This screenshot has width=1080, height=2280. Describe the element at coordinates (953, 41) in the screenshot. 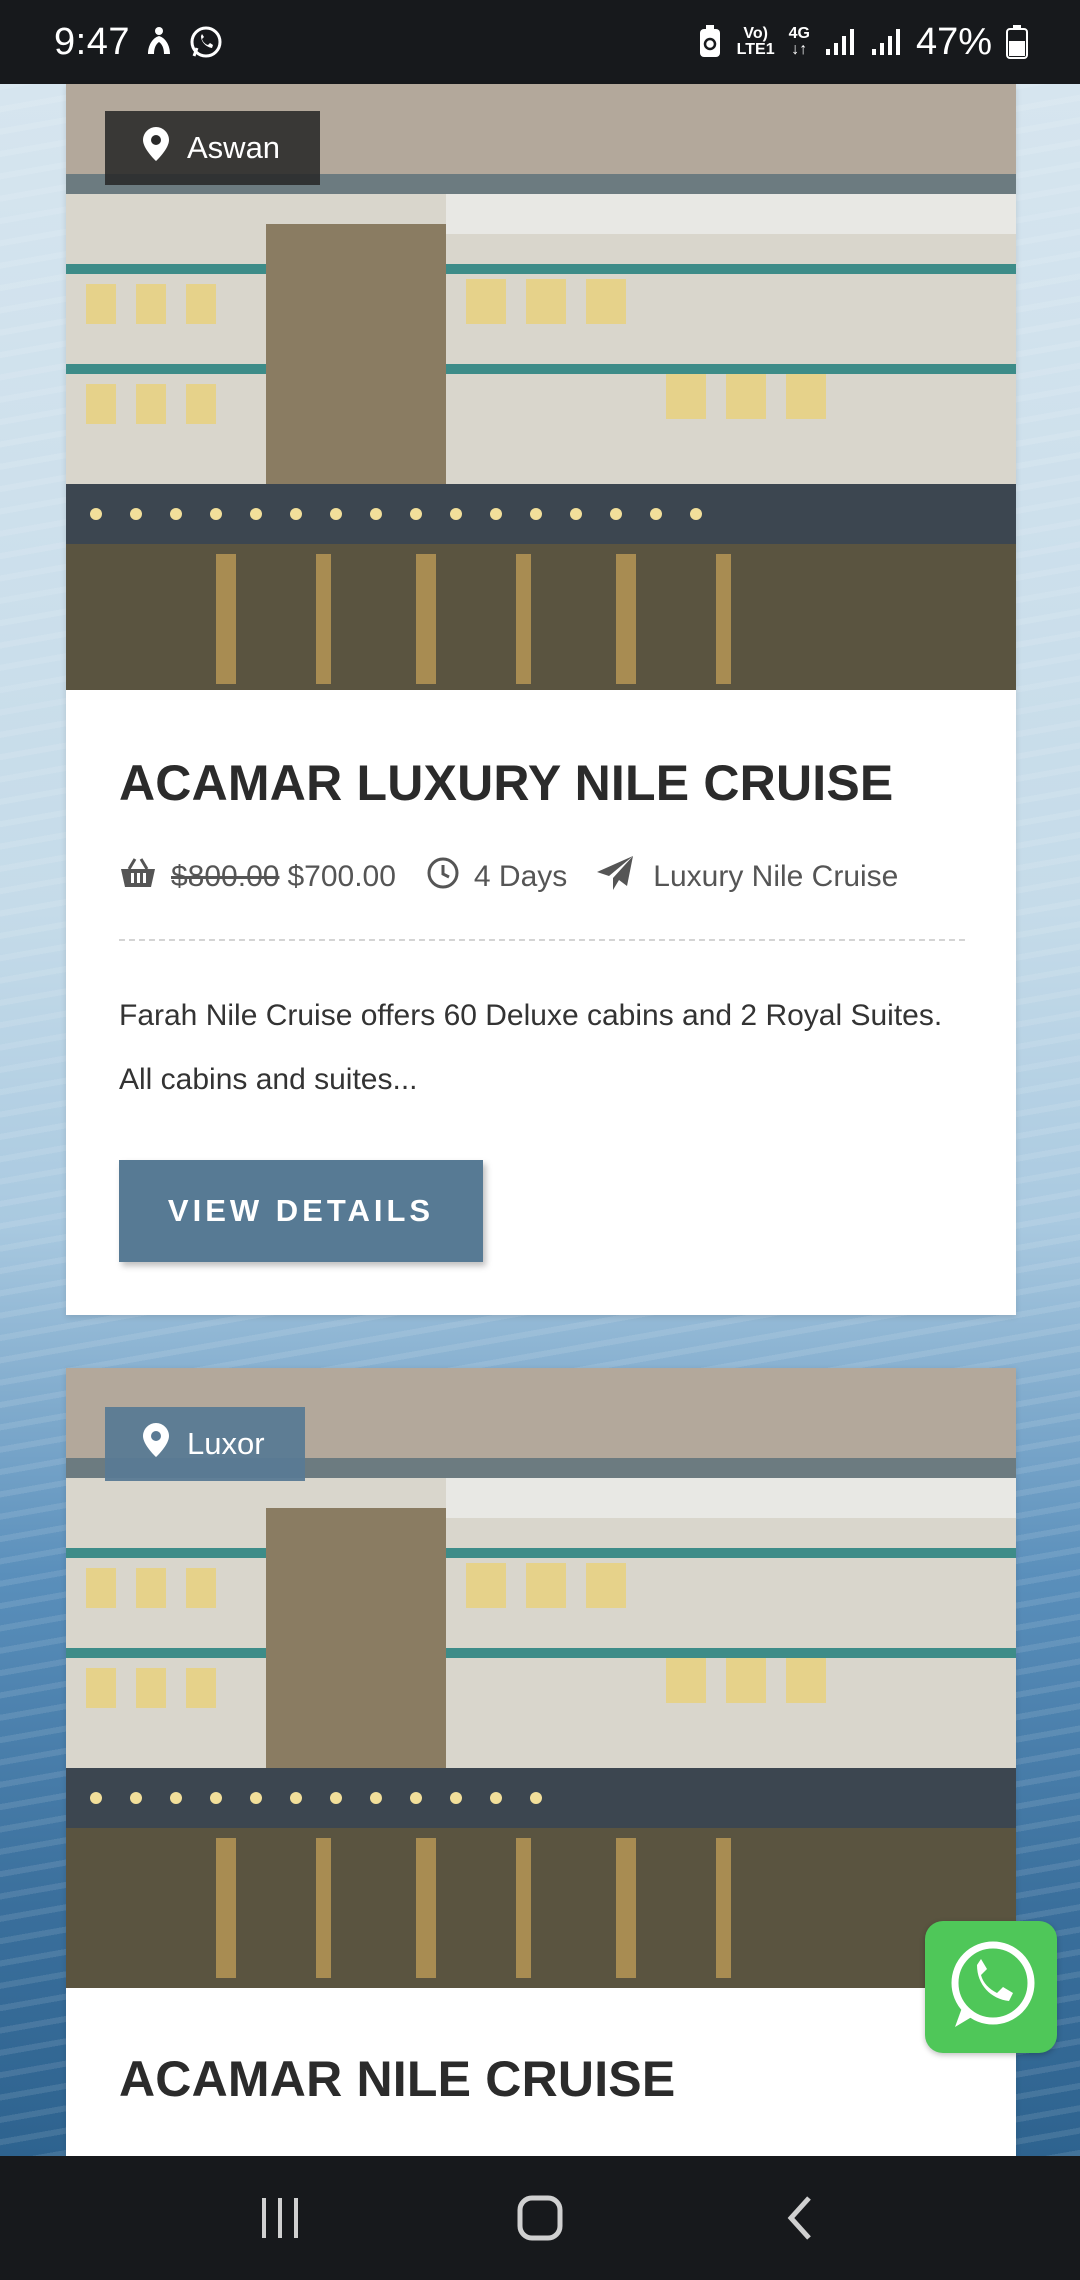

I see `battery-percent: 47%` at that location.